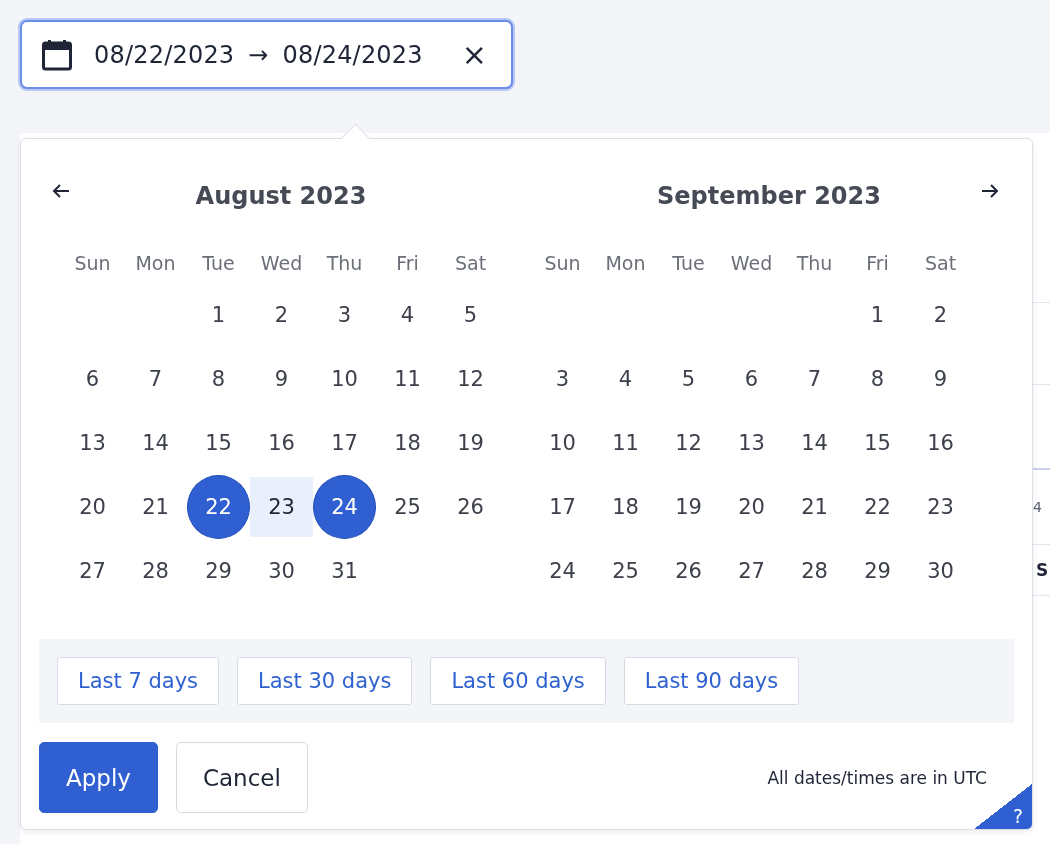 This screenshot has width=1050, height=844. Describe the element at coordinates (344, 507) in the screenshot. I see `selected-day: 24` at that location.